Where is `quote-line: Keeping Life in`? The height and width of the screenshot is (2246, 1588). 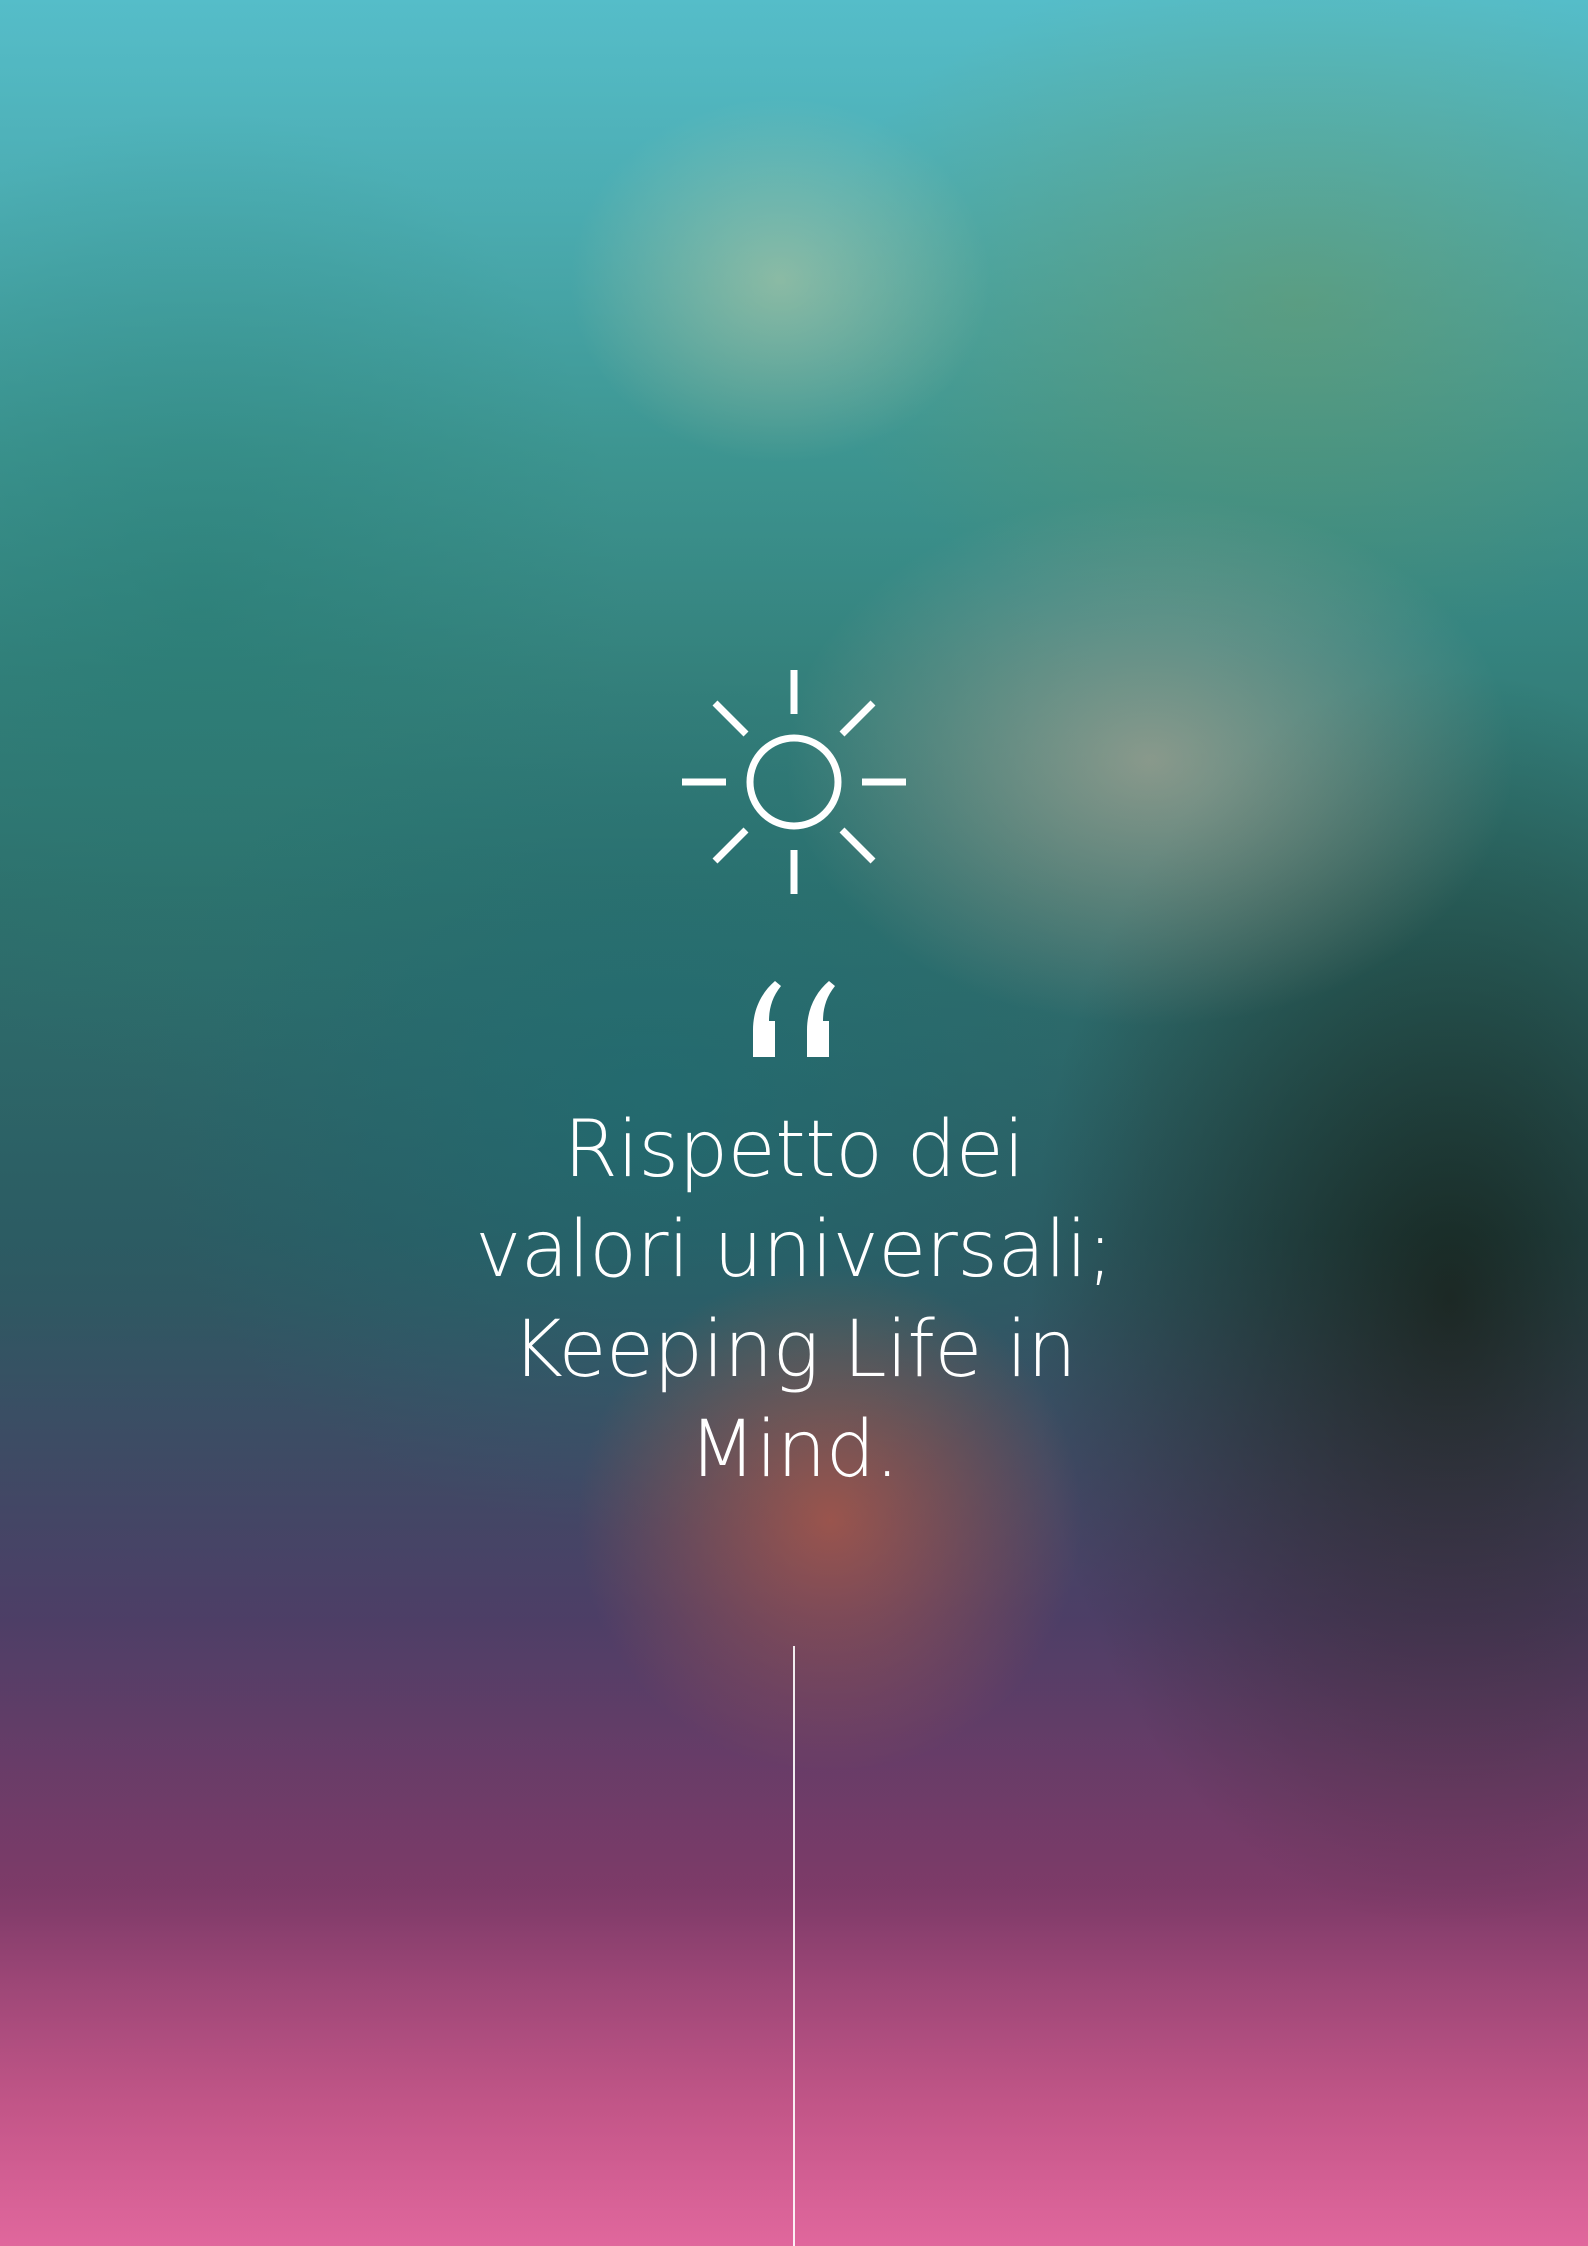 quote-line: Keeping Life in is located at coordinates (794, 1350).